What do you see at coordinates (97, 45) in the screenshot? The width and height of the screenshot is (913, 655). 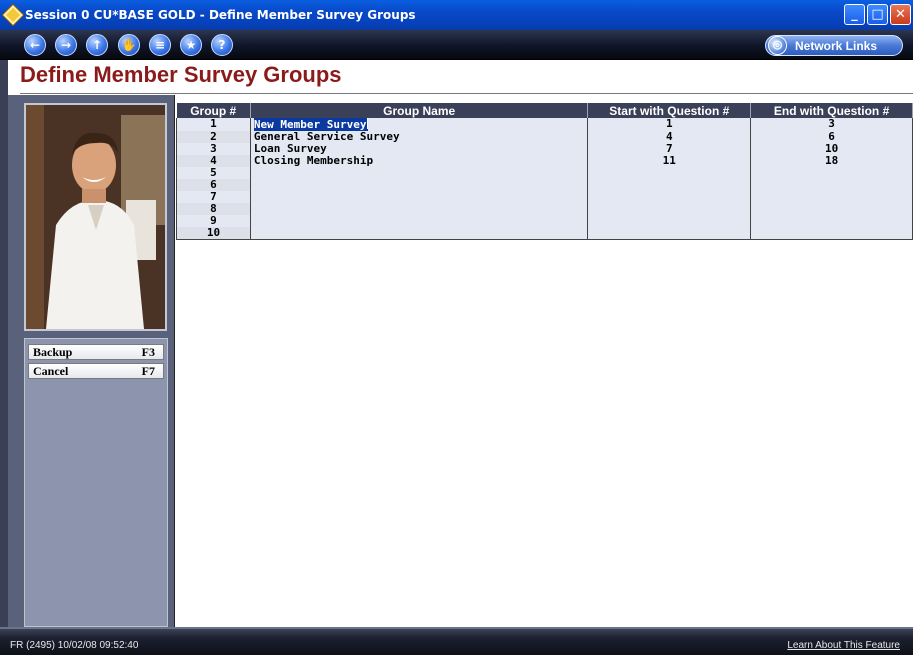 I see `up-arrow-icon: ↑` at bounding box center [97, 45].